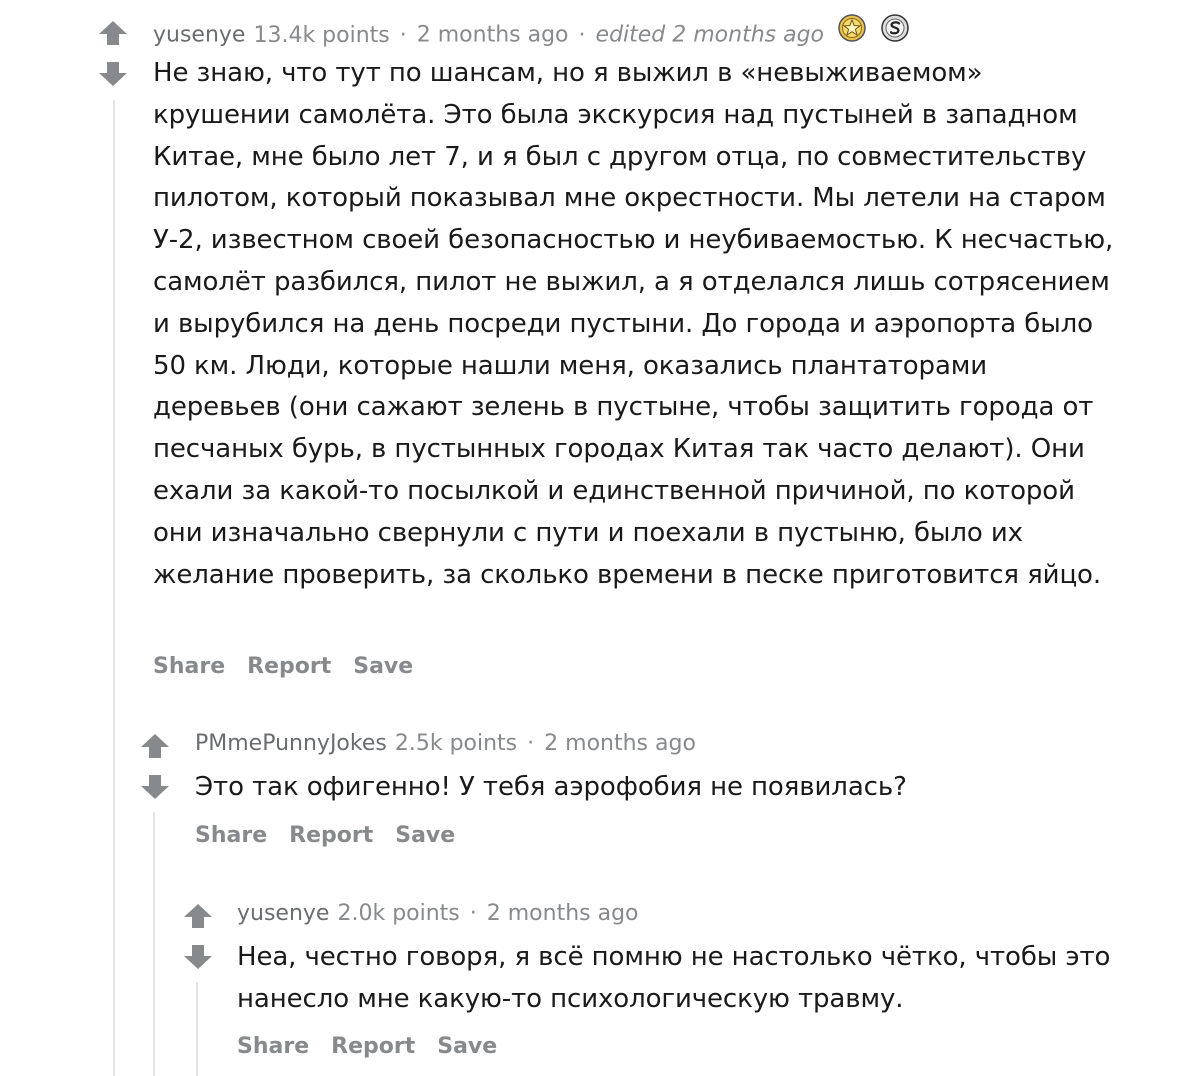 The width and height of the screenshot is (1200, 1076). I want to click on comment-meta: yusenye 2.0k points · 2 months ago, so click(438, 914).